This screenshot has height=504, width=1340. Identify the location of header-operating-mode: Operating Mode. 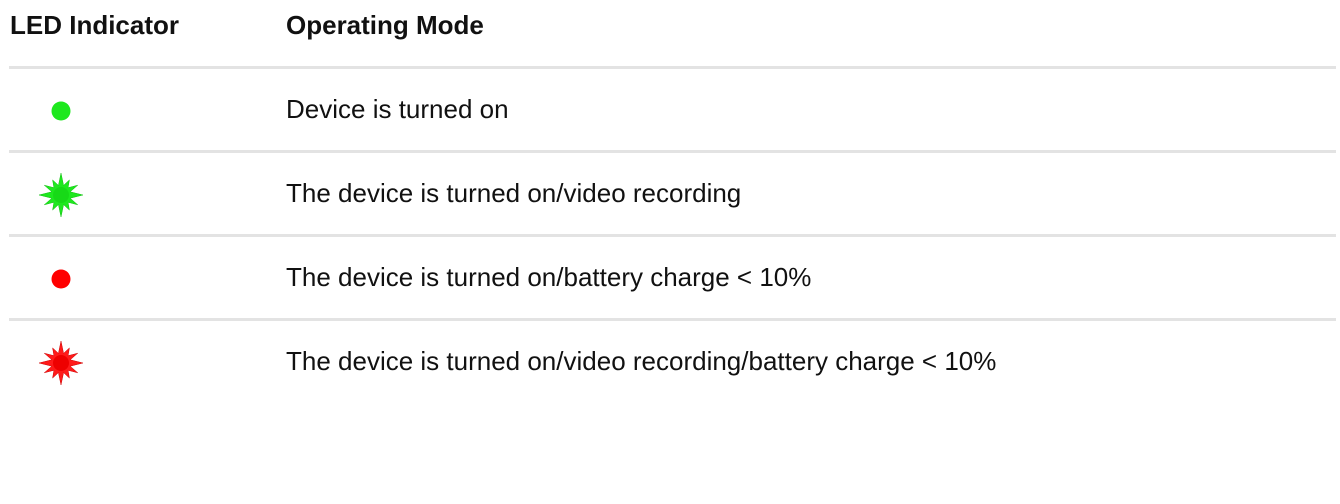
(385, 25).